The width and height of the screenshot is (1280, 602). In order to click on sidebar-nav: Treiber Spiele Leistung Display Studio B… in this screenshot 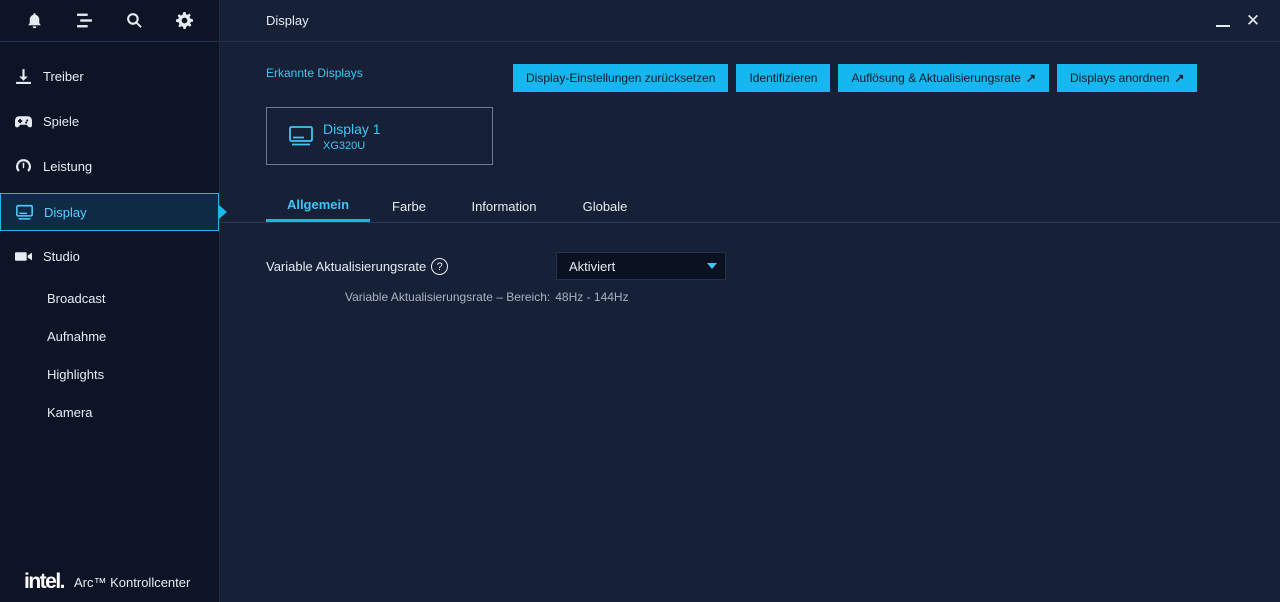, I will do `click(113, 236)`.